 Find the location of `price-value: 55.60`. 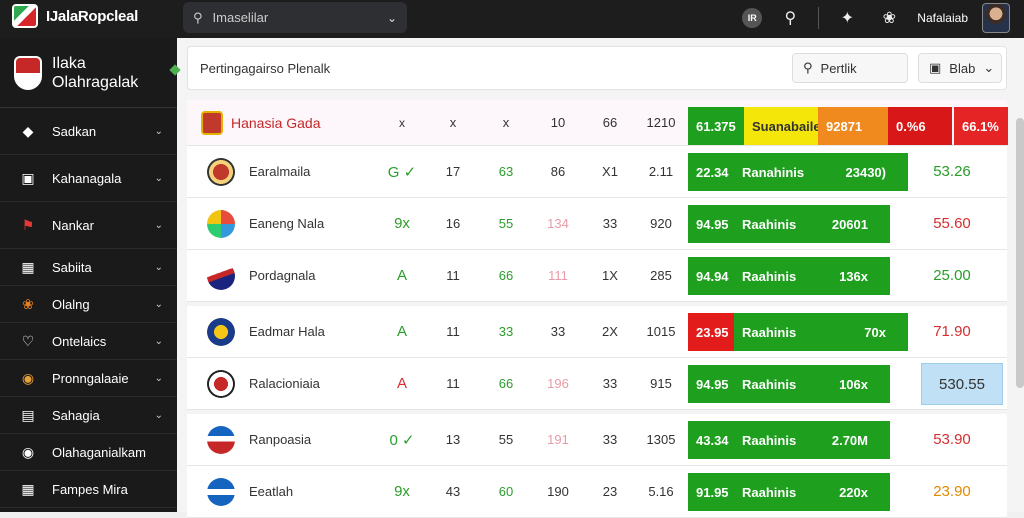

price-value: 55.60 is located at coordinates (952, 223).